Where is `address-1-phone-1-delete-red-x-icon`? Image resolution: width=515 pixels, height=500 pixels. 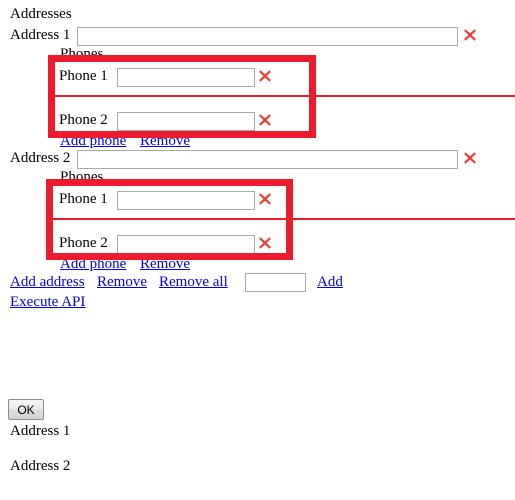
address-1-phone-1-delete-red-x-icon is located at coordinates (265, 76).